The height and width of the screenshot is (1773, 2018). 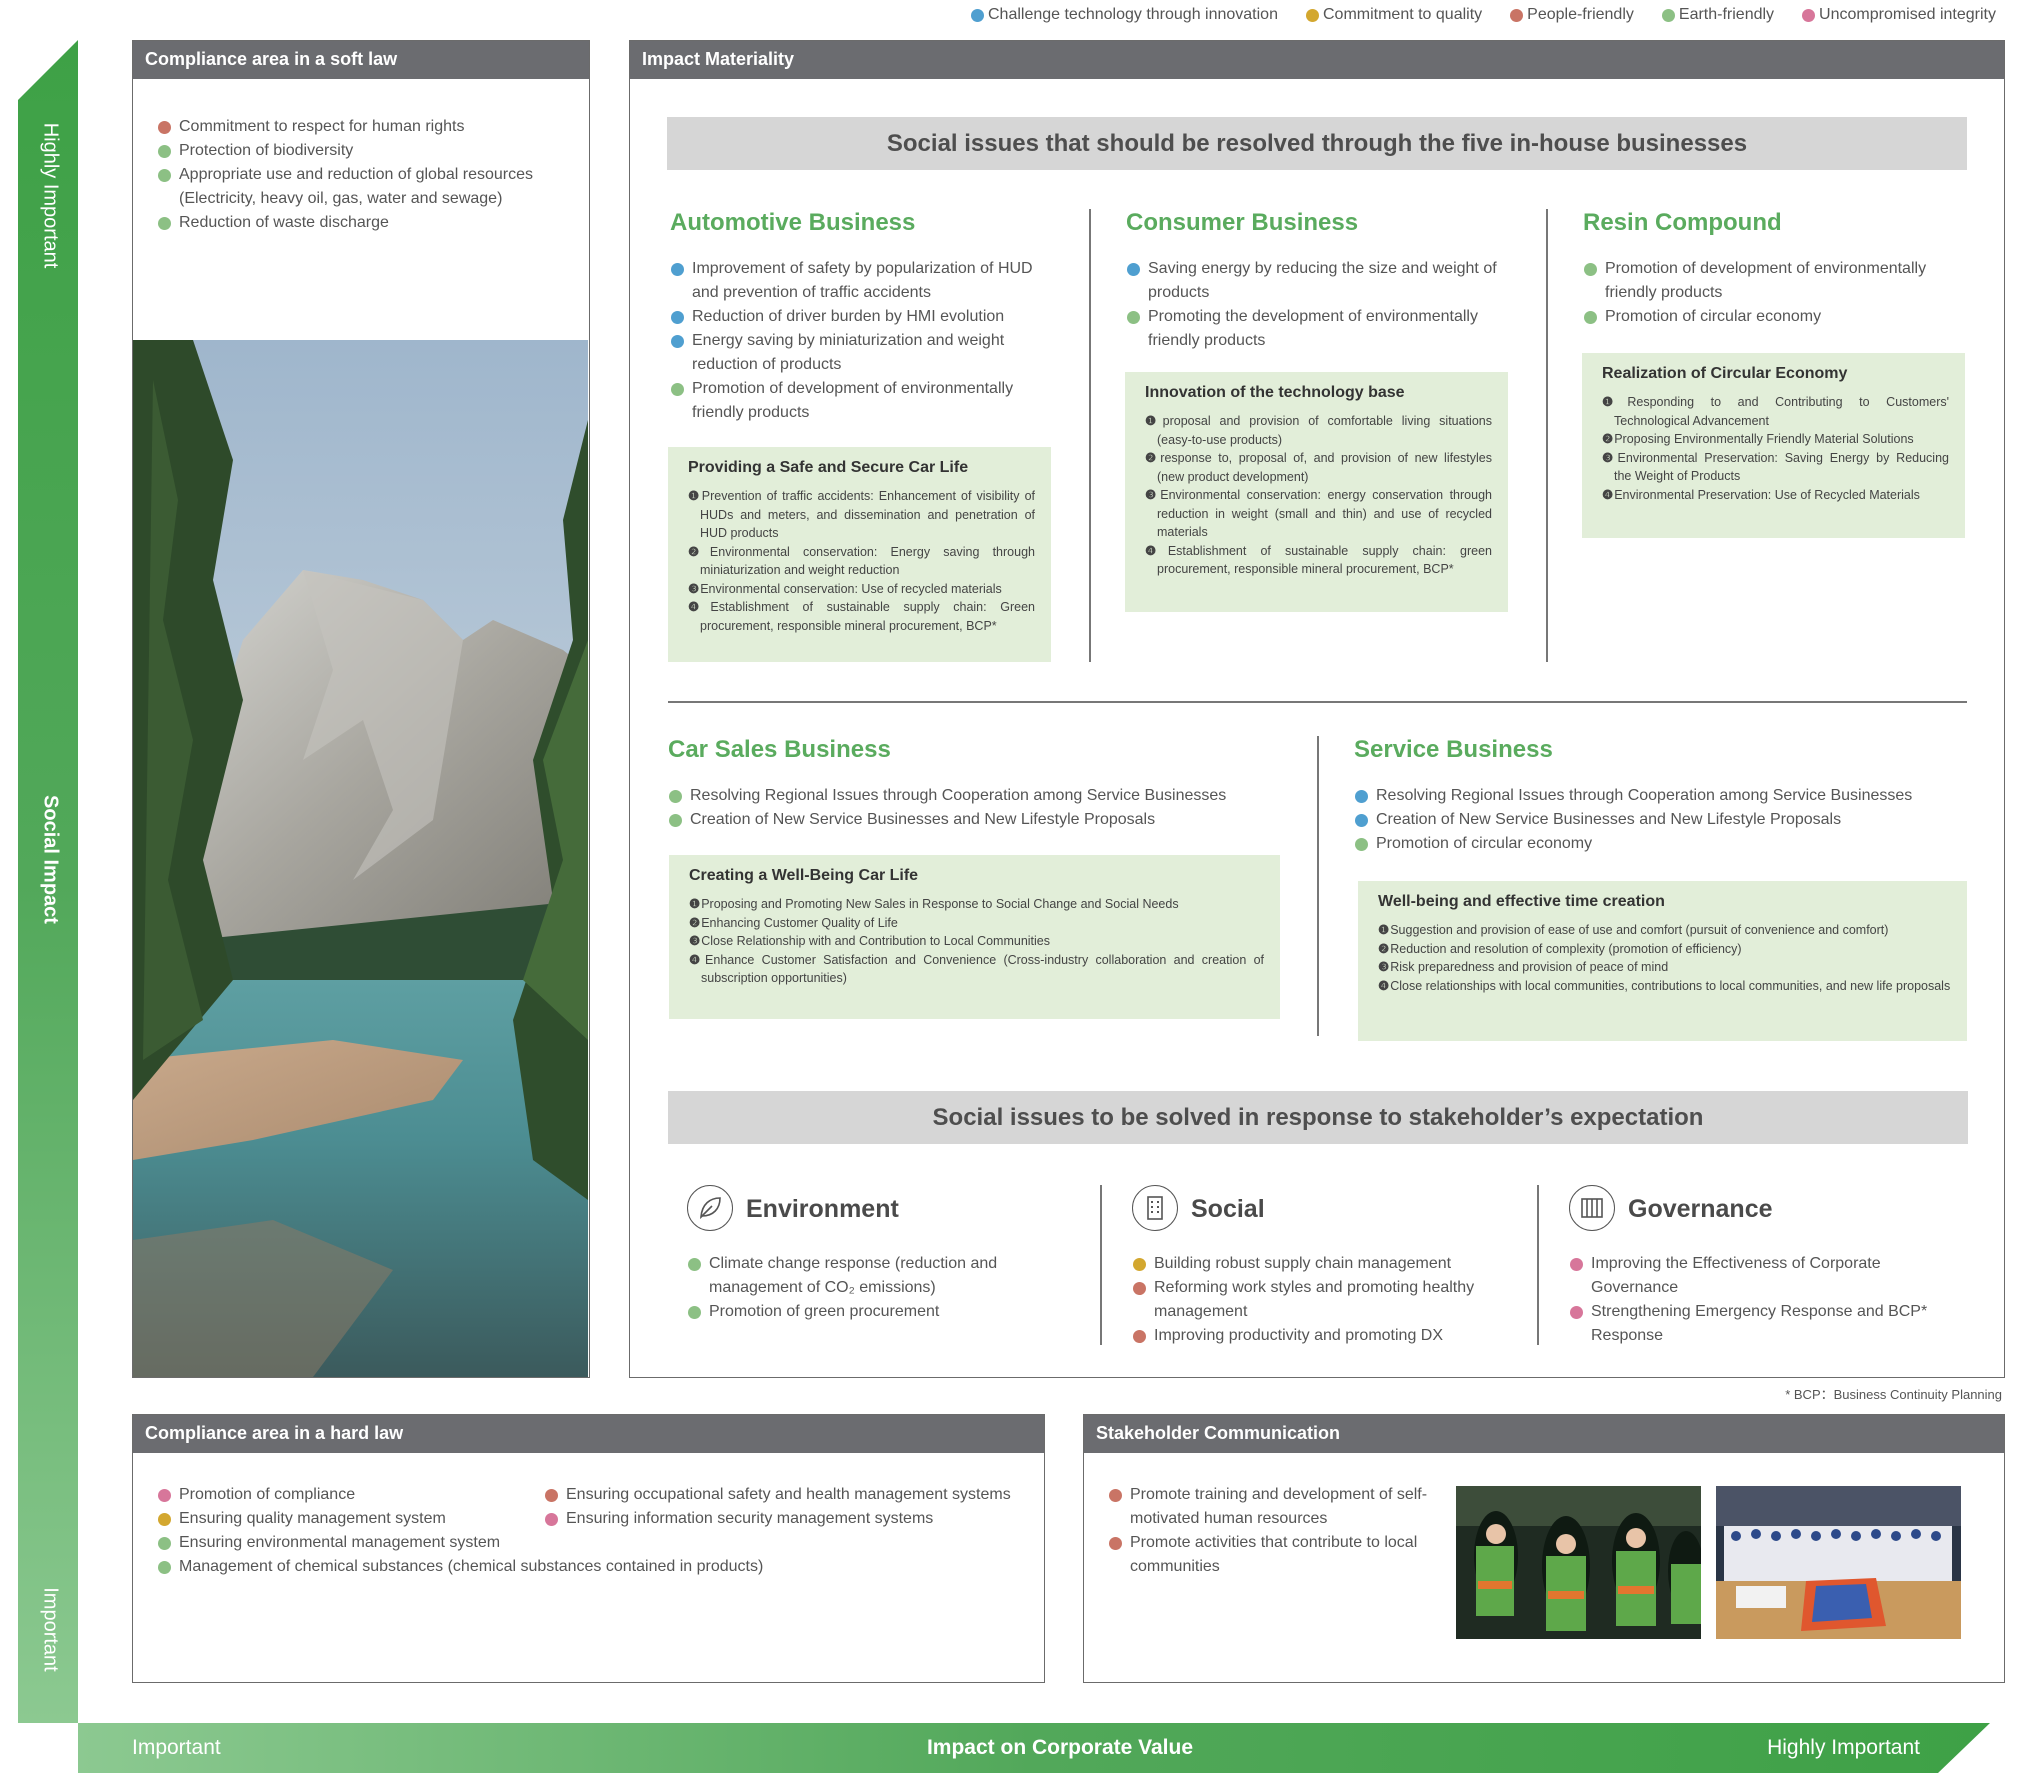 What do you see at coordinates (359, 151) in the screenshot?
I see `list-item: Protection of biodiversity` at bounding box center [359, 151].